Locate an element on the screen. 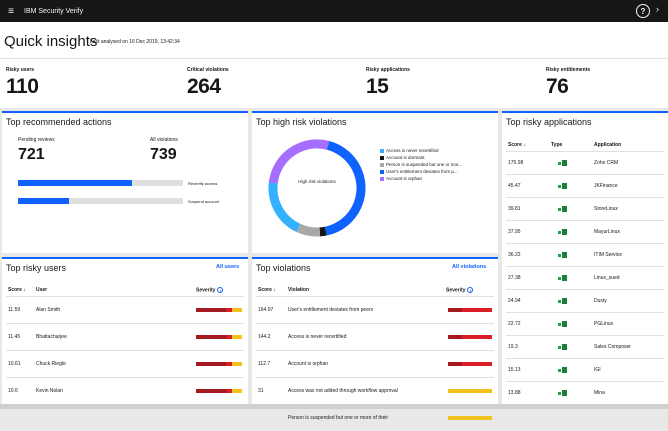 The height and width of the screenshot is (431, 668). table-row: 10.61 Chuck Riegle is located at coordinates (125, 364).